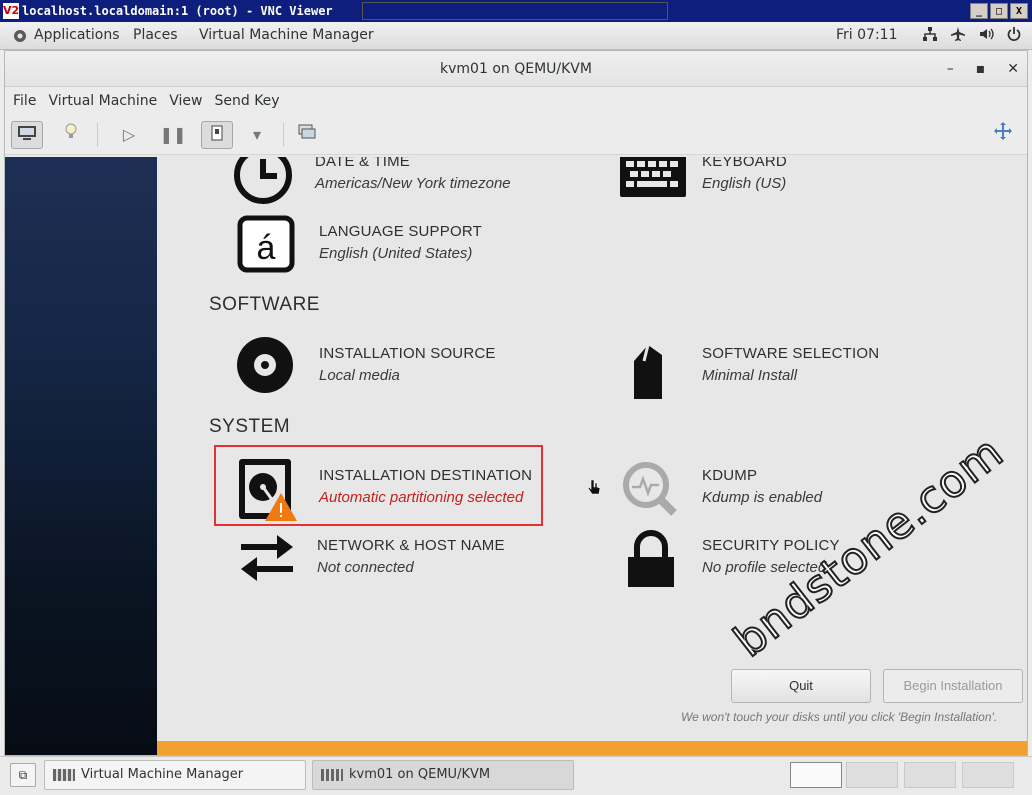 The height and width of the screenshot is (795, 1032). What do you see at coordinates (986, 36) in the screenshot?
I see `volume-icon` at bounding box center [986, 36].